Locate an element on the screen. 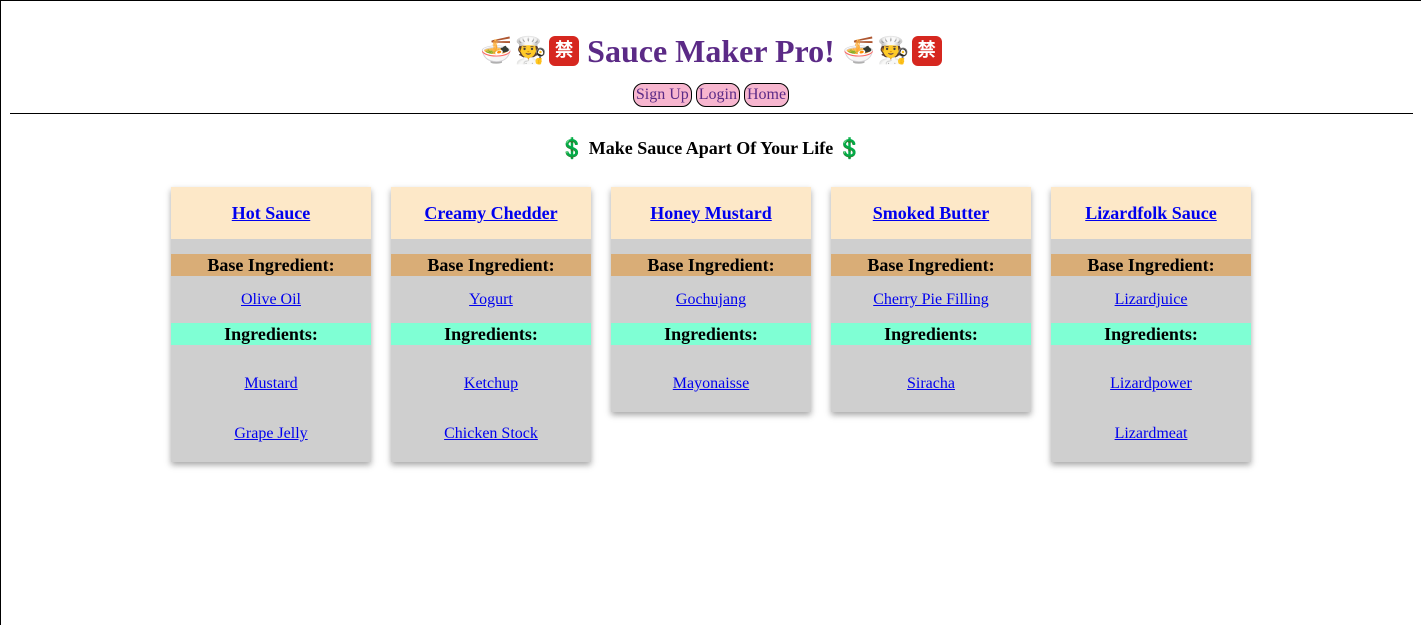 This screenshot has height=625, width=1421. sauce-card-header: Lizardfolk Sauce is located at coordinates (1151, 213).